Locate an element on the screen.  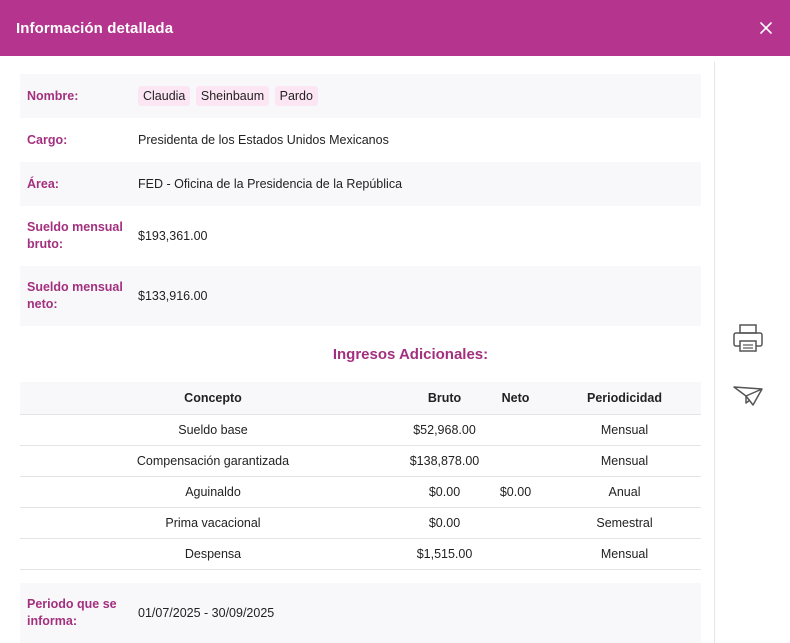
cell-neto: $0.00 is located at coordinates (515, 492).